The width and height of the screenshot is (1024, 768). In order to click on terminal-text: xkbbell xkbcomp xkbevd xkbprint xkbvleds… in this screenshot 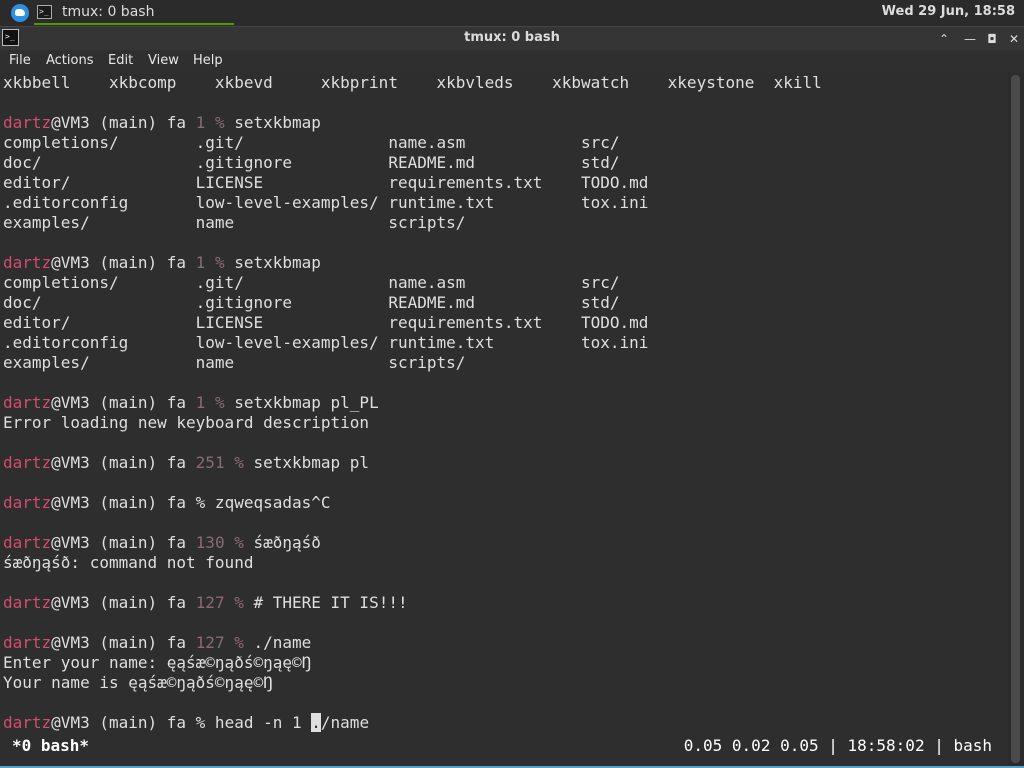, I will do `click(412, 82)`.